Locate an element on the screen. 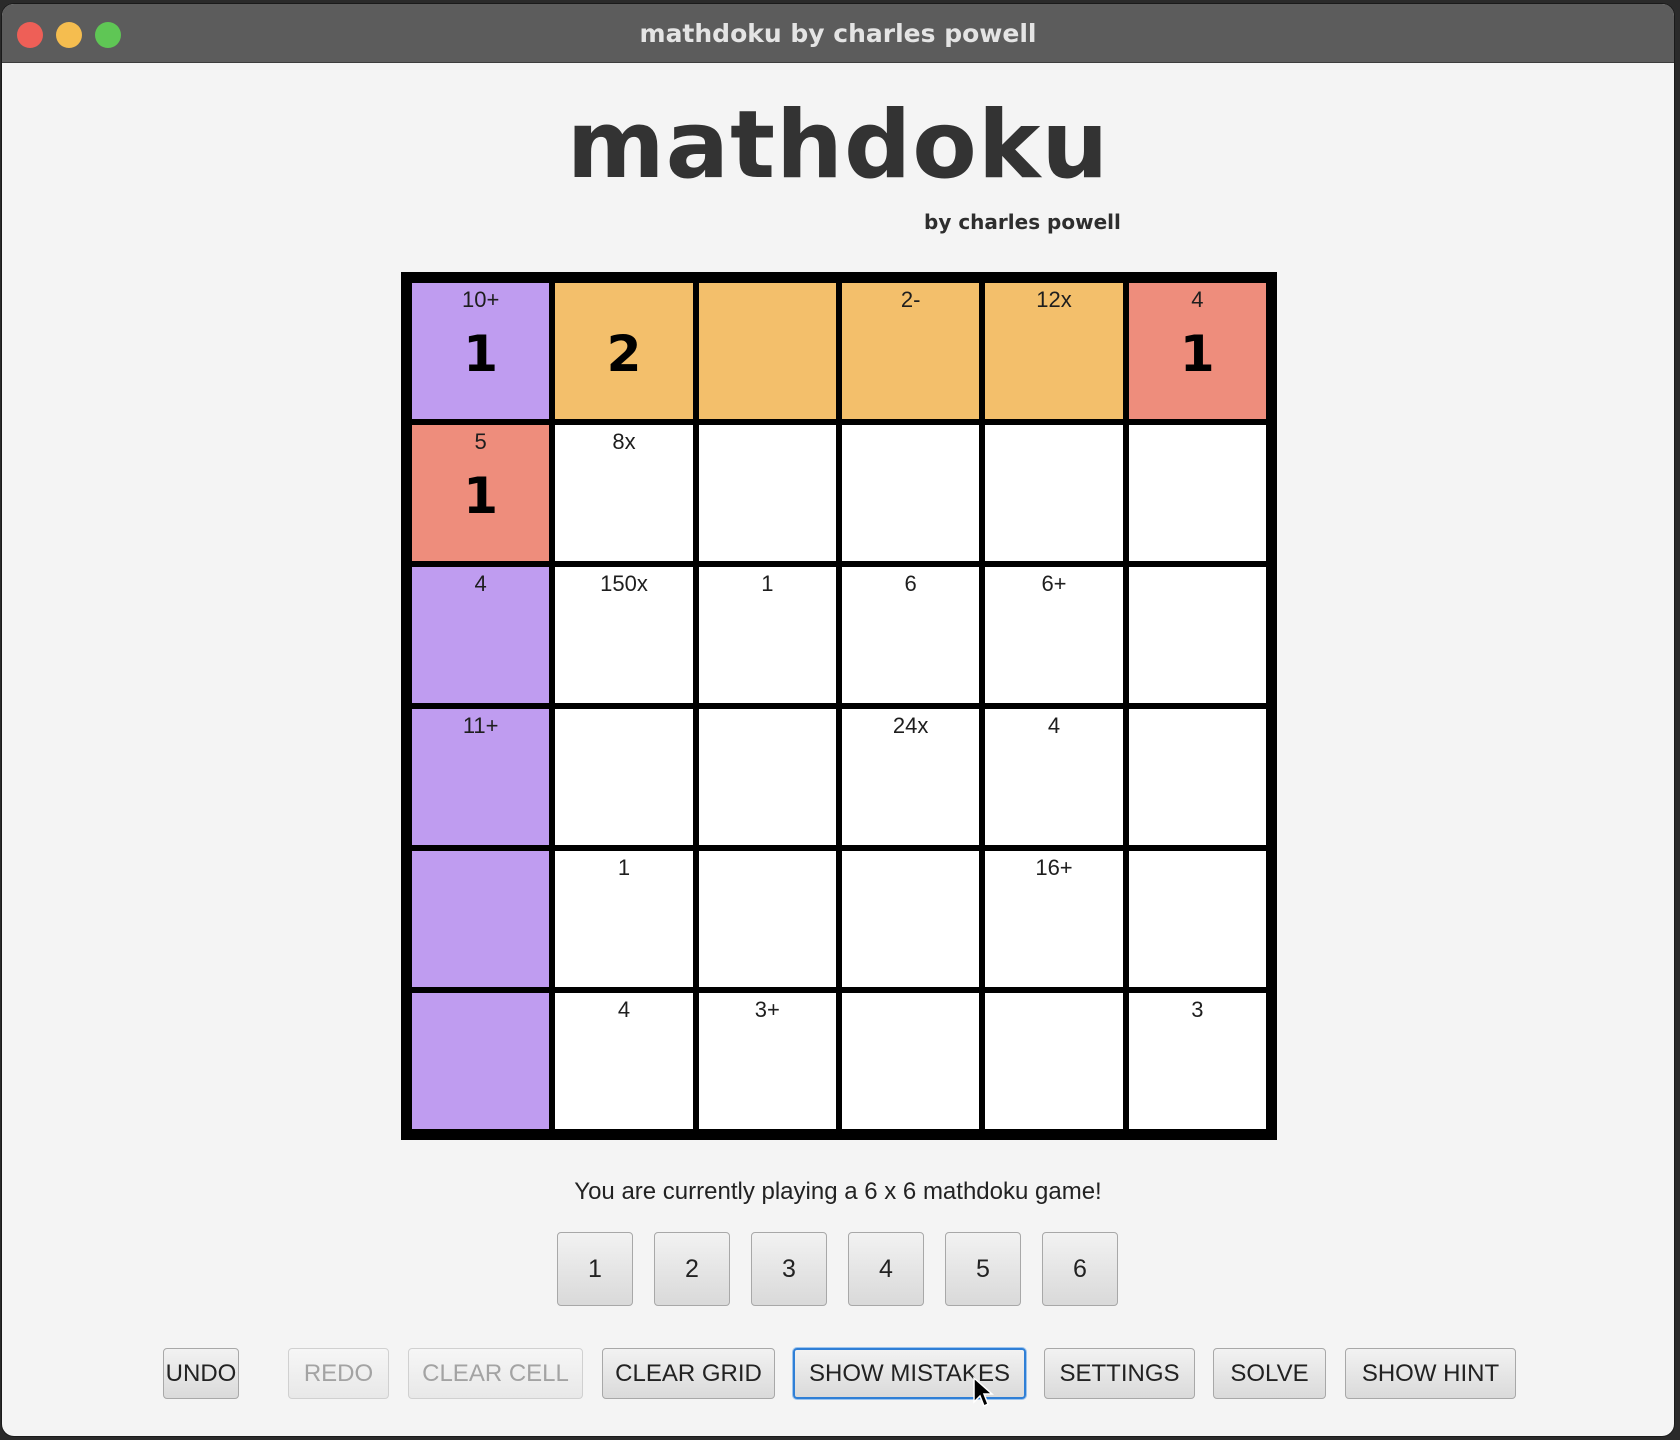 Image resolution: width=1680 pixels, height=1440 pixels. cage-clue: 11+ is located at coordinates (480, 725).